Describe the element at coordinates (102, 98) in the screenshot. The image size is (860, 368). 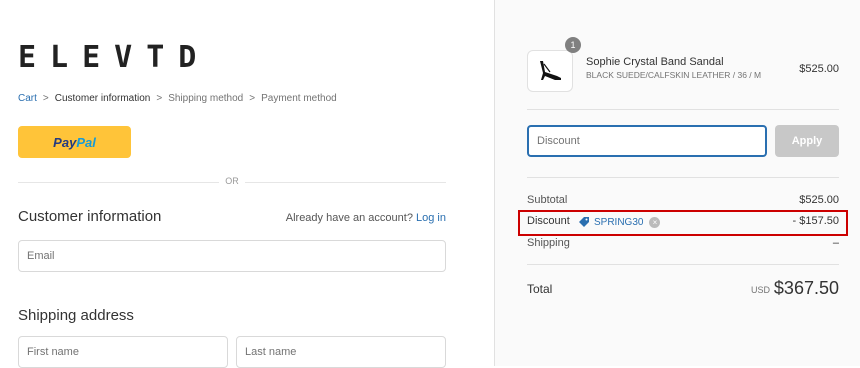
I see `breadcrumb-customer-information: Customer information` at that location.